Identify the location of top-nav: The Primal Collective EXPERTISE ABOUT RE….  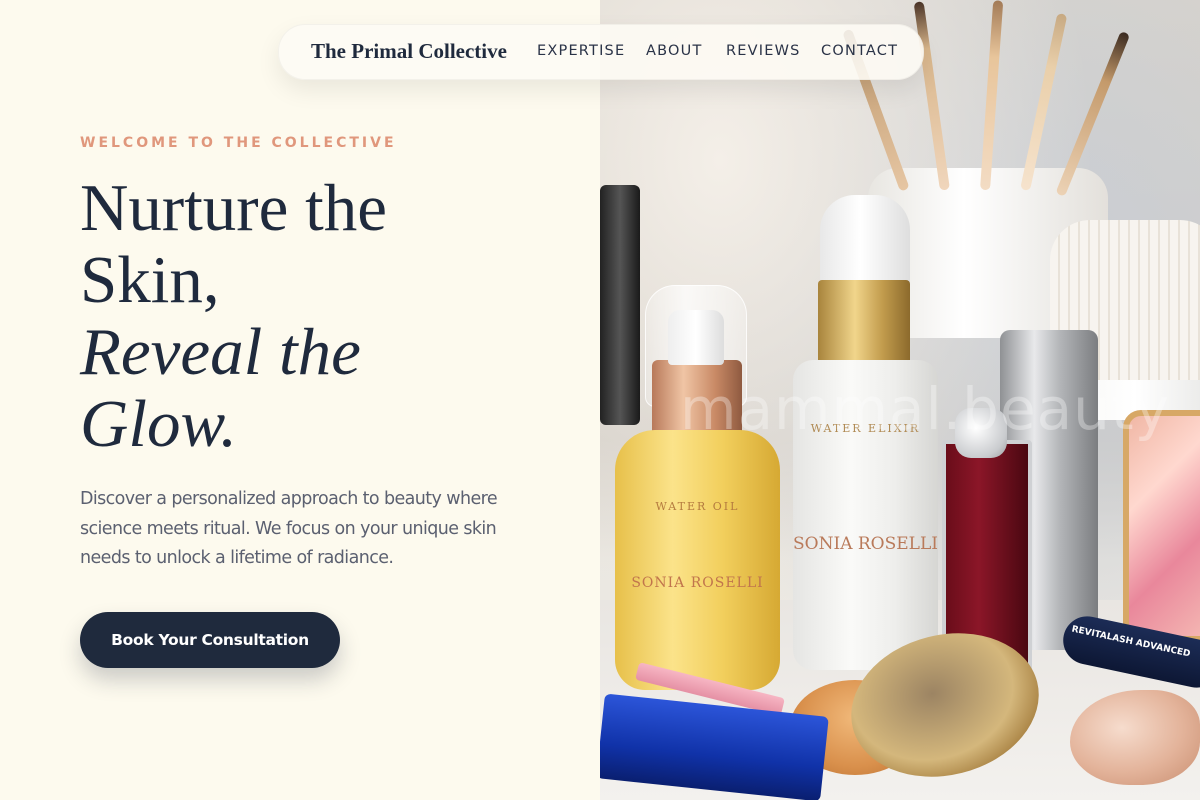
(601, 52).